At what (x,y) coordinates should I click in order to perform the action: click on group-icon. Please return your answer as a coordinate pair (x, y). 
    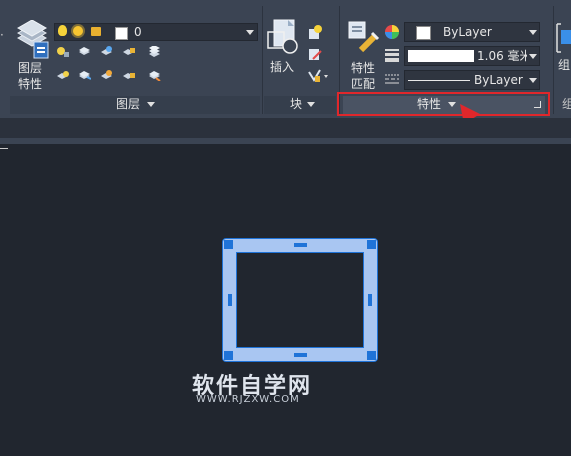
    Looking at the image, I should click on (563, 38).